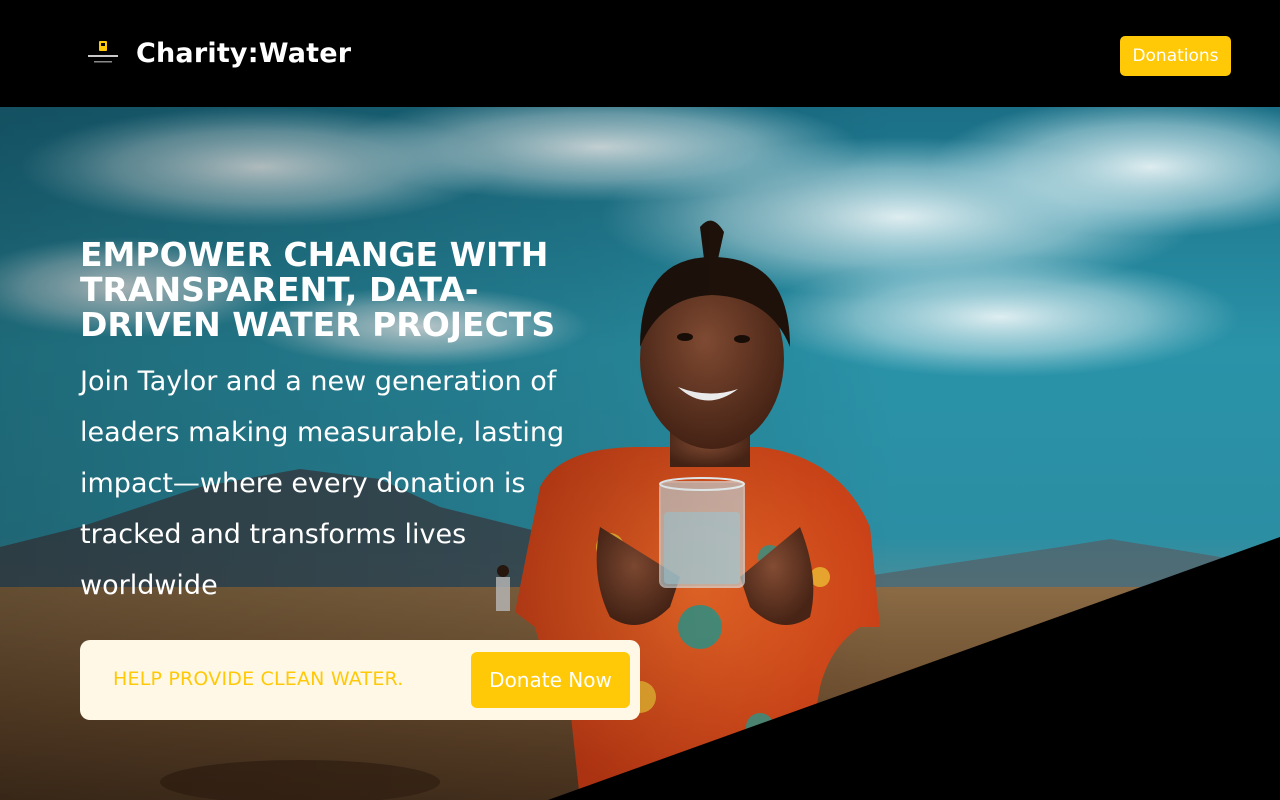  What do you see at coordinates (244, 53) in the screenshot?
I see `brand-name: Charity:Water` at bounding box center [244, 53].